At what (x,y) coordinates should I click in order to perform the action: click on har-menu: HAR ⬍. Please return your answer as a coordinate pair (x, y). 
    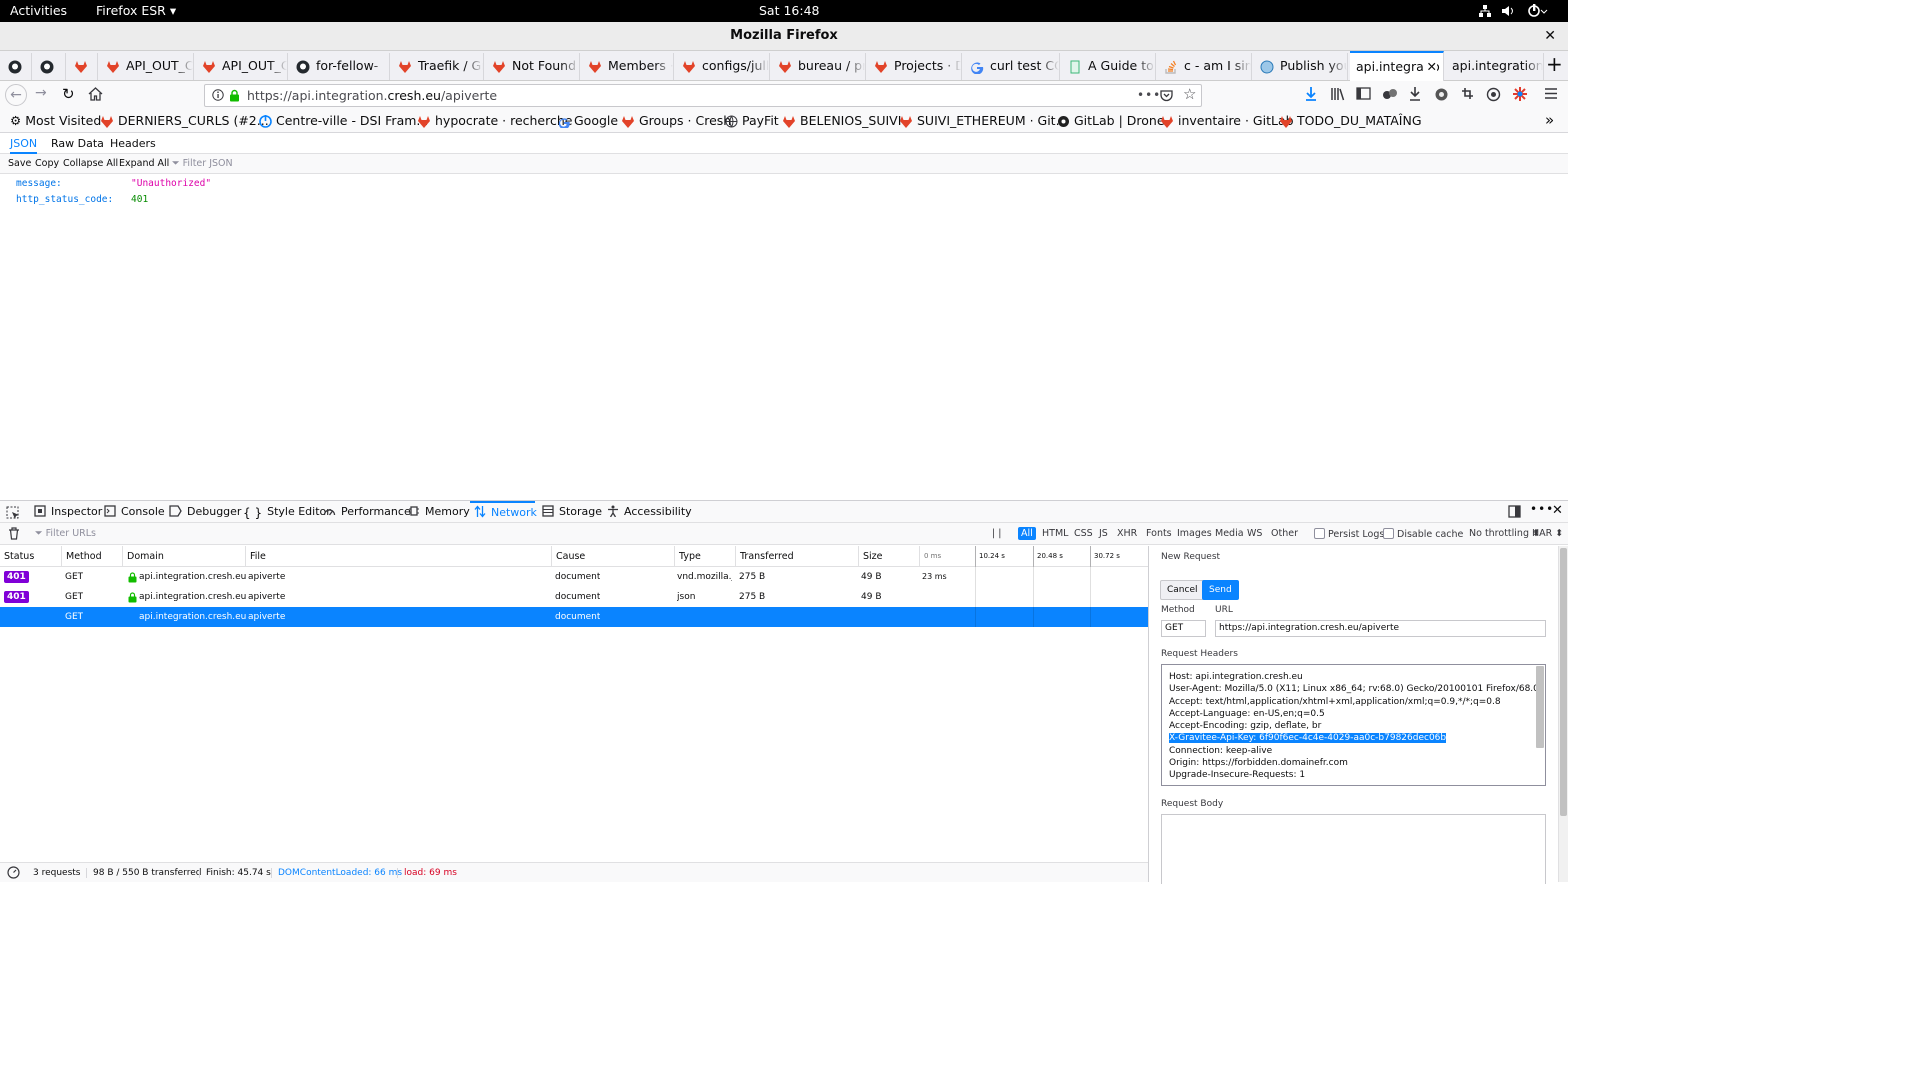
    Looking at the image, I should click on (1547, 533).